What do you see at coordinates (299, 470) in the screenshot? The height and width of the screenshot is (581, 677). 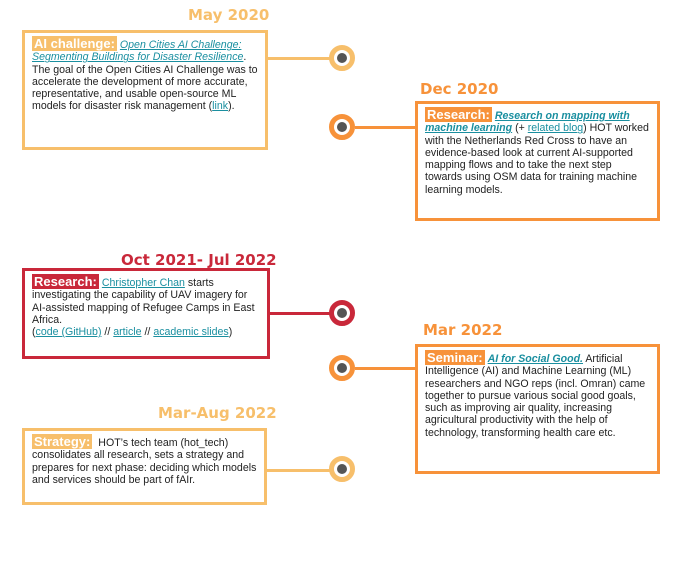 I see `connector-mar-aug-2022` at bounding box center [299, 470].